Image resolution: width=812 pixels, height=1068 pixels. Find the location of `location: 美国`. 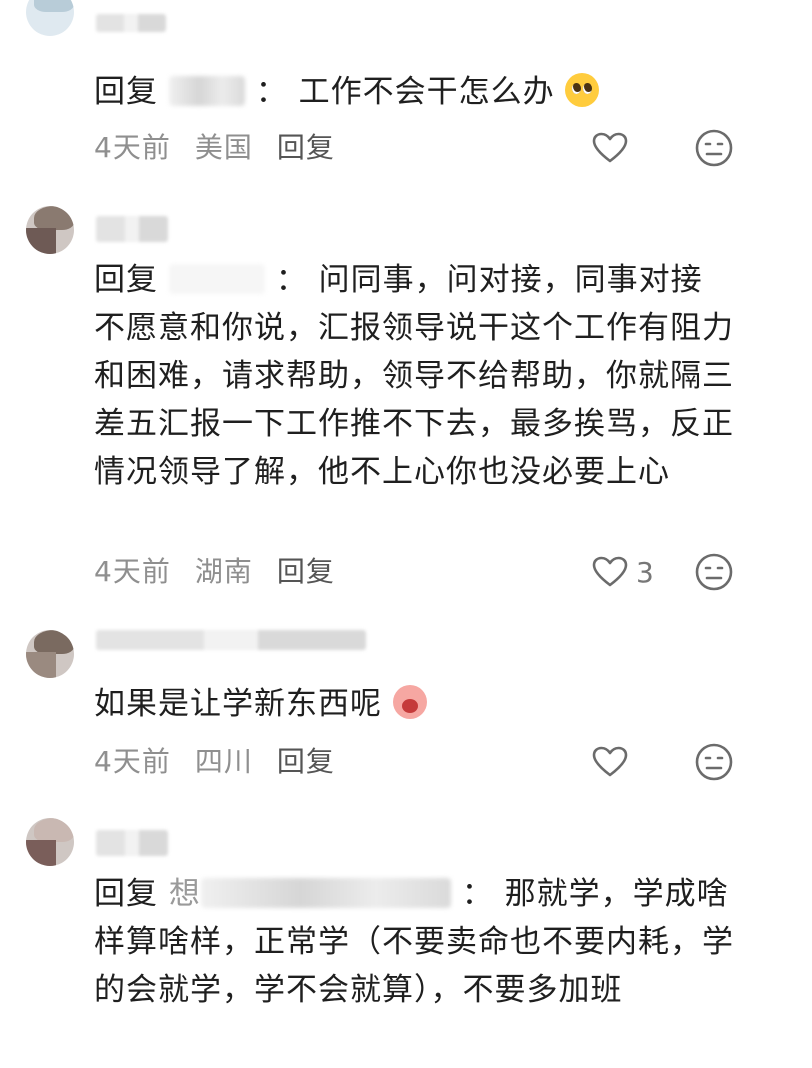

location: 美国 is located at coordinates (223, 147).